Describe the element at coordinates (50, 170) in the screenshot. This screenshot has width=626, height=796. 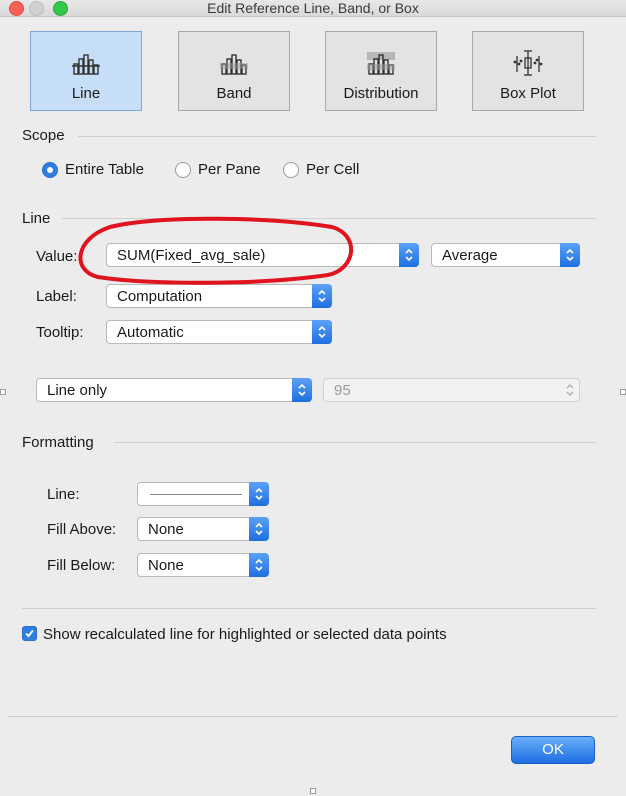
I see `scope-entire-table-radio` at that location.